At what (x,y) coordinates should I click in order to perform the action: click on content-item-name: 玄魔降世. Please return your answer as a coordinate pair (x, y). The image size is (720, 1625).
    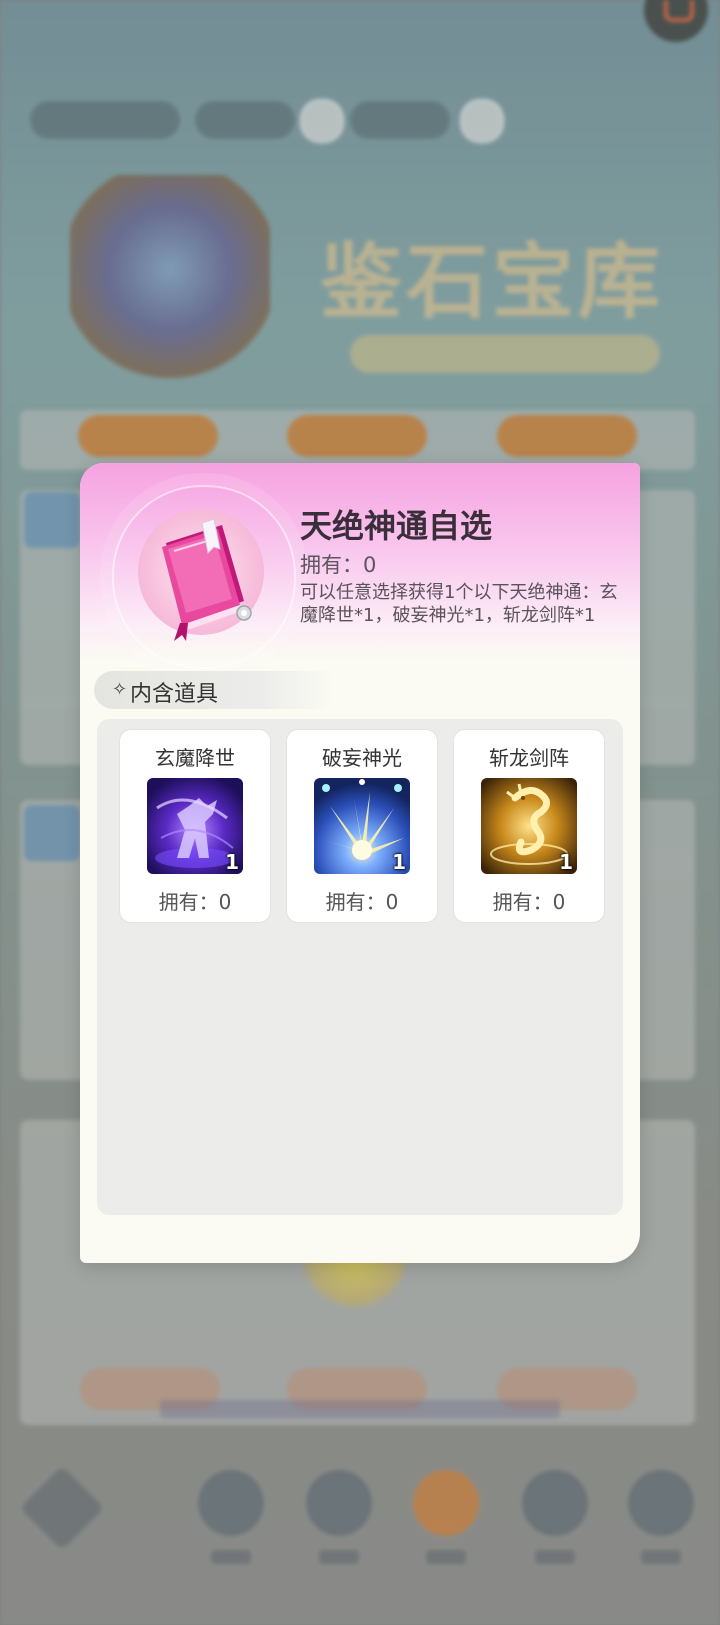
    Looking at the image, I should click on (195, 758).